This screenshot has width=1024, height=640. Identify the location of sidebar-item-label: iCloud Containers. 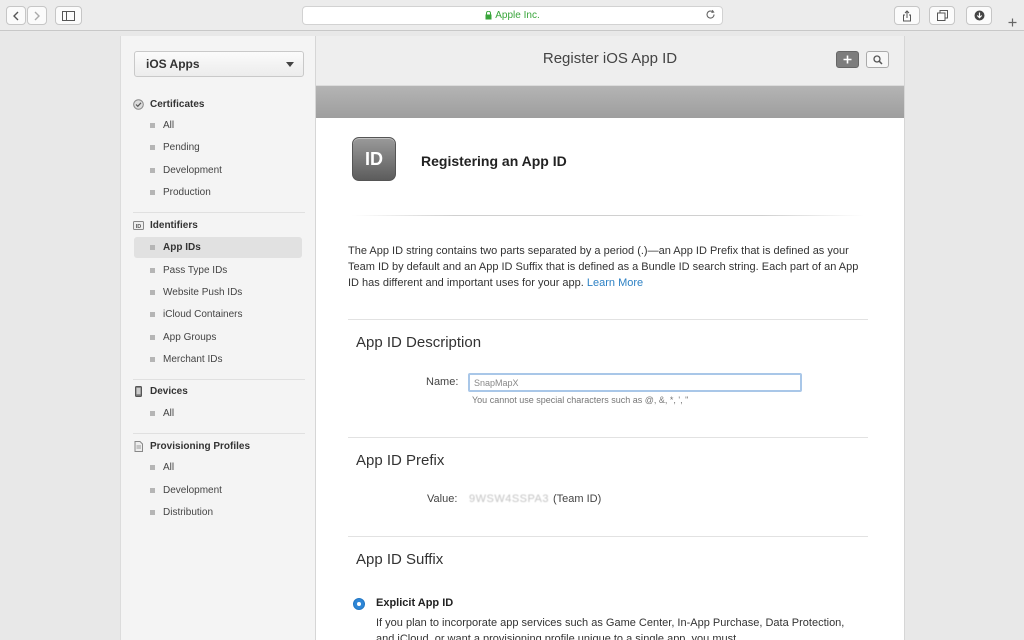
(203, 314).